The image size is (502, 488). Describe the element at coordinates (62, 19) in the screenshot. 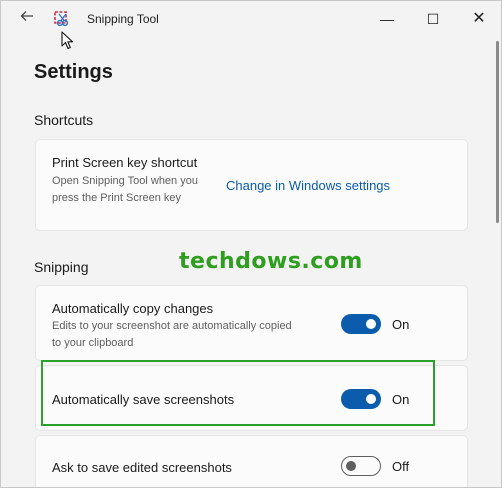

I see `snipping-tool-icon` at that location.